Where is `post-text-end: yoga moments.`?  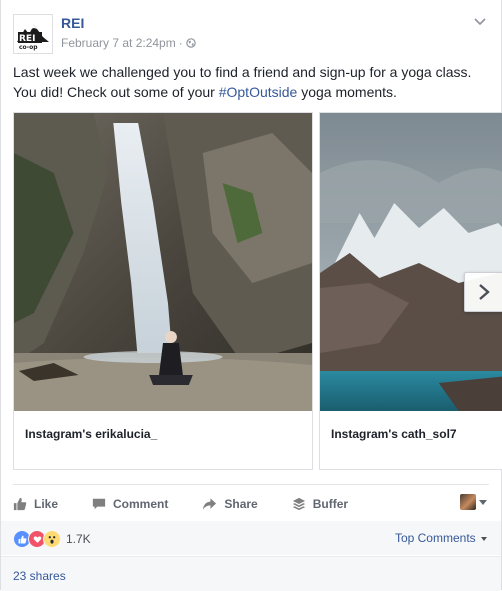
post-text-end: yoga moments. is located at coordinates (347, 92).